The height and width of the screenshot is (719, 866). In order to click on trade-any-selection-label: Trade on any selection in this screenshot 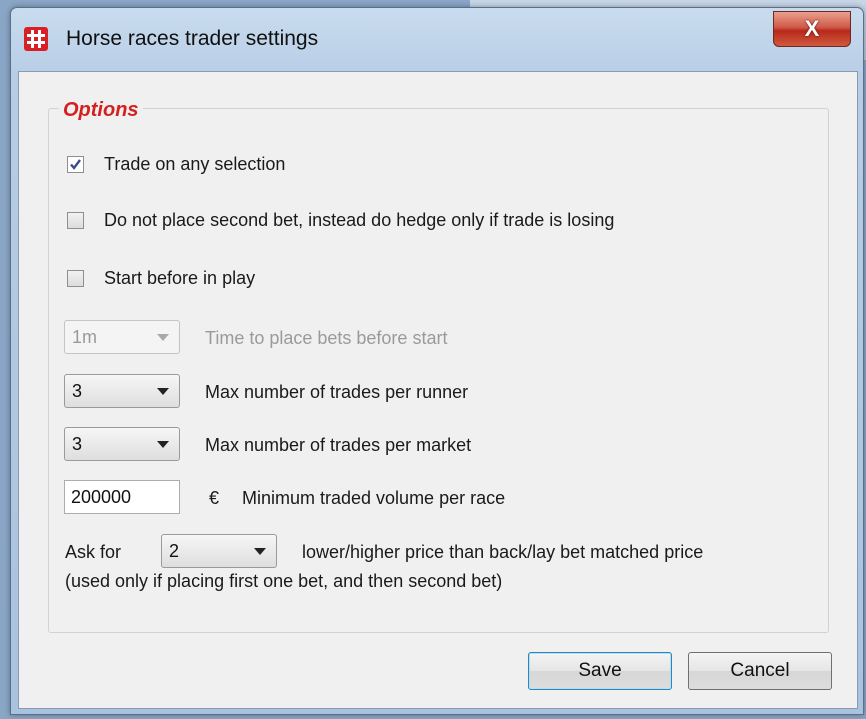, I will do `click(195, 164)`.